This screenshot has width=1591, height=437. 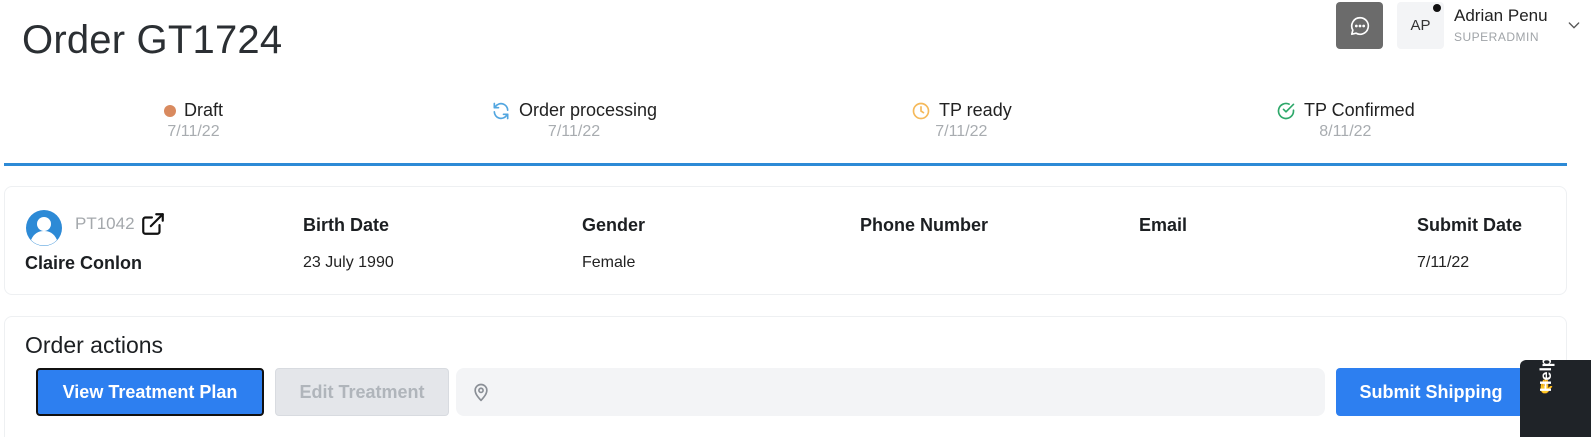 I want to click on gender-value: Female, so click(x=609, y=262).